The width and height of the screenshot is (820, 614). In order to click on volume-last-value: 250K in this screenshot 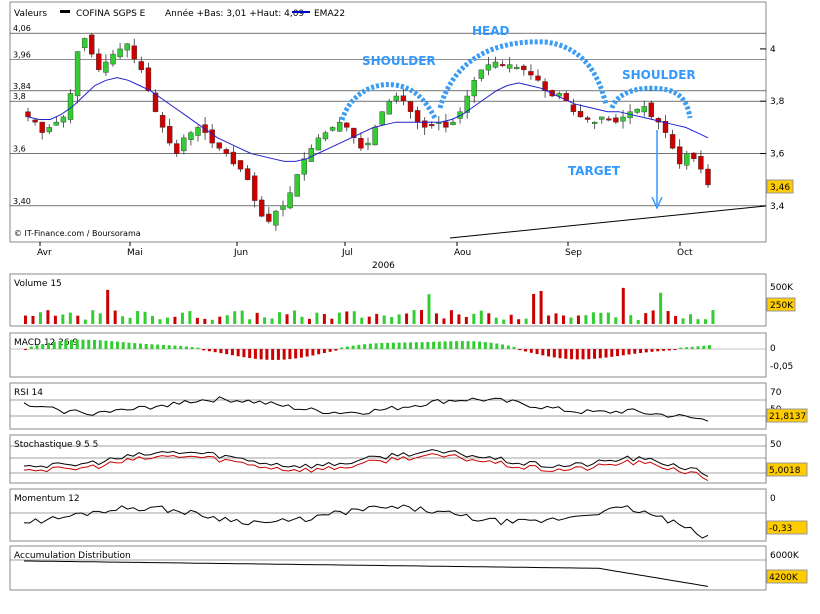, I will do `click(782, 306)`.